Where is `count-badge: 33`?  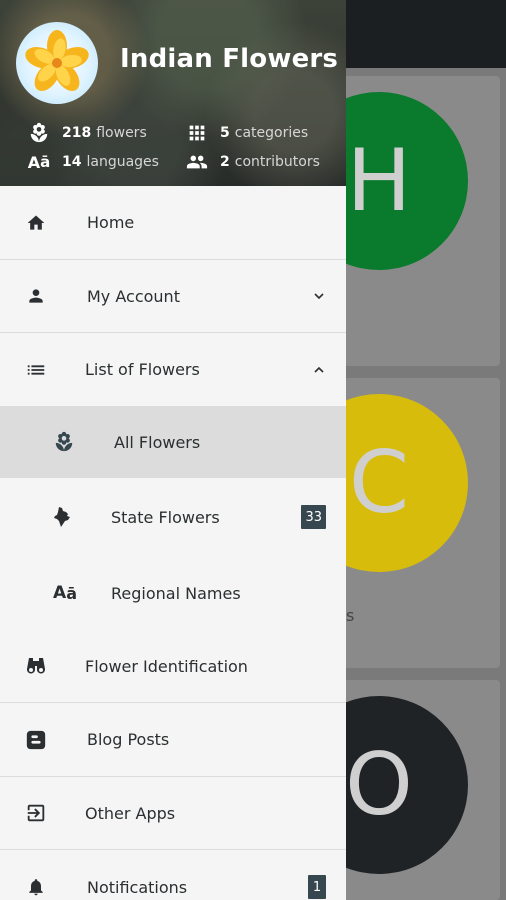 count-badge: 33 is located at coordinates (313, 517).